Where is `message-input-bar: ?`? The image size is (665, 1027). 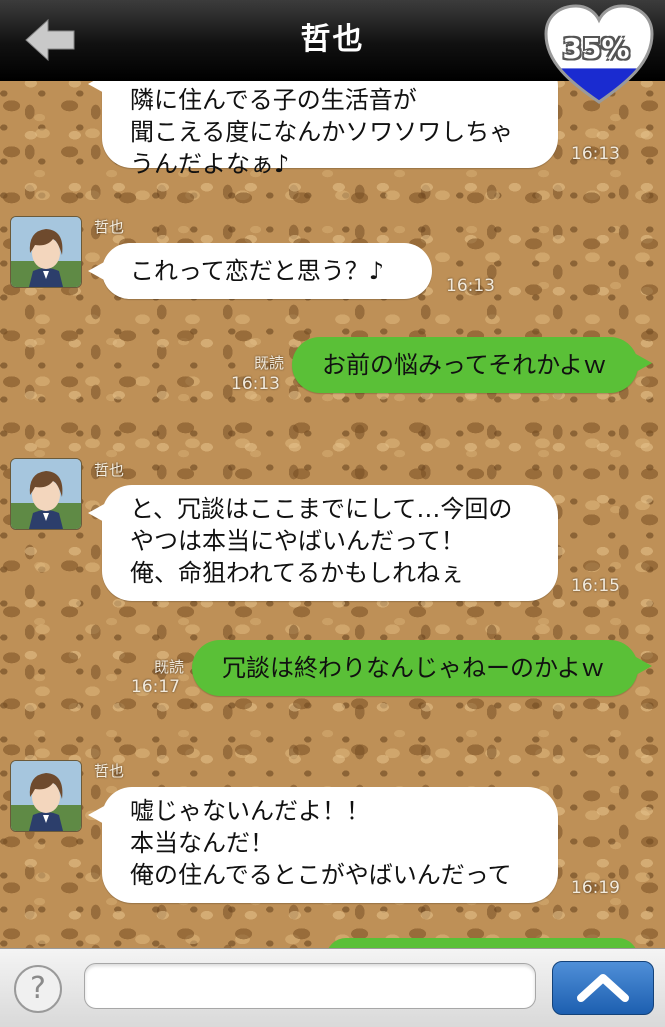
message-input-bar: ? is located at coordinates (332, 987).